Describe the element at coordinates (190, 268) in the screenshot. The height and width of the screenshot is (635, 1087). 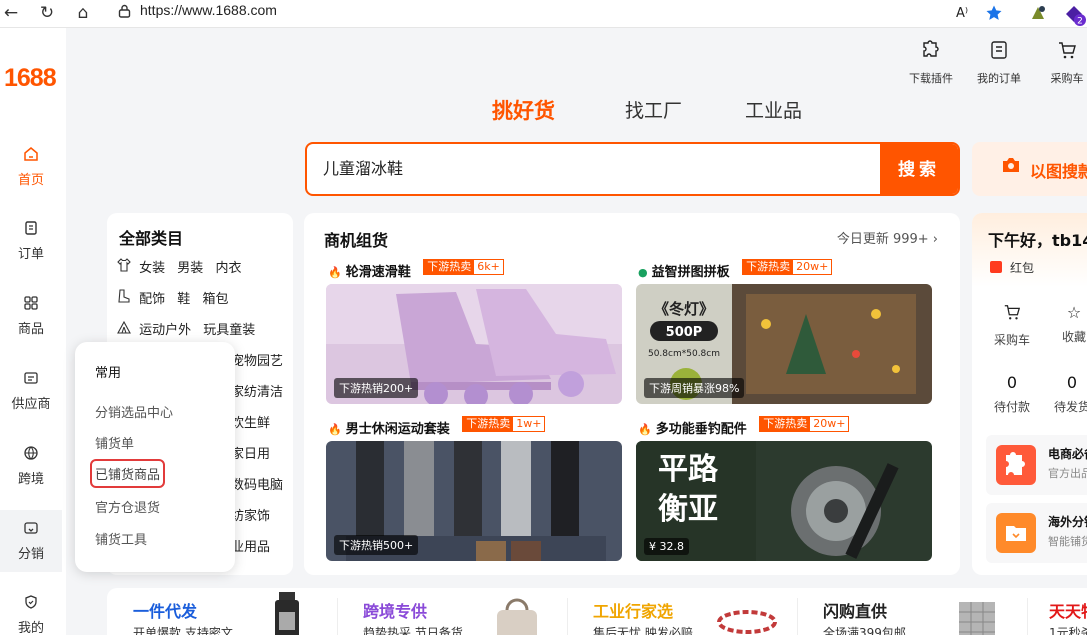
I see `category-link: 男装` at that location.